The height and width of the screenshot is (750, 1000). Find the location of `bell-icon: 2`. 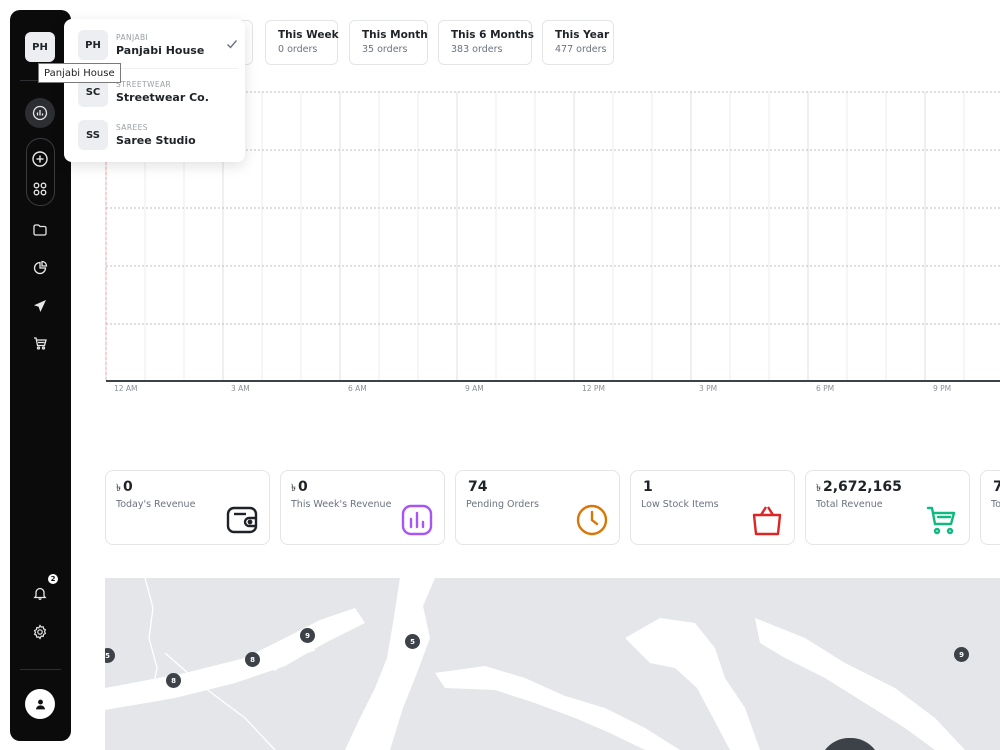

bell-icon: 2 is located at coordinates (41, 591).